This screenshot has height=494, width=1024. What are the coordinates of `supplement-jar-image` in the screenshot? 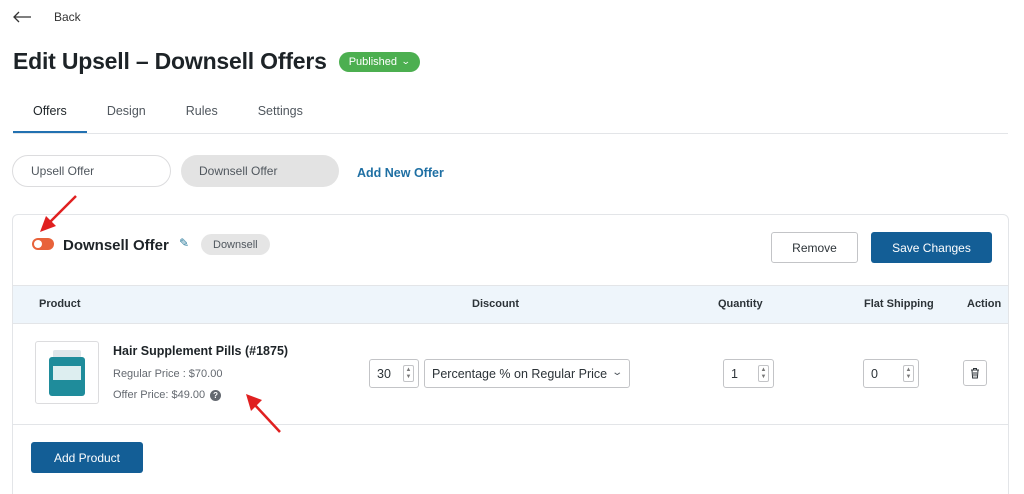 It's located at (67, 372).